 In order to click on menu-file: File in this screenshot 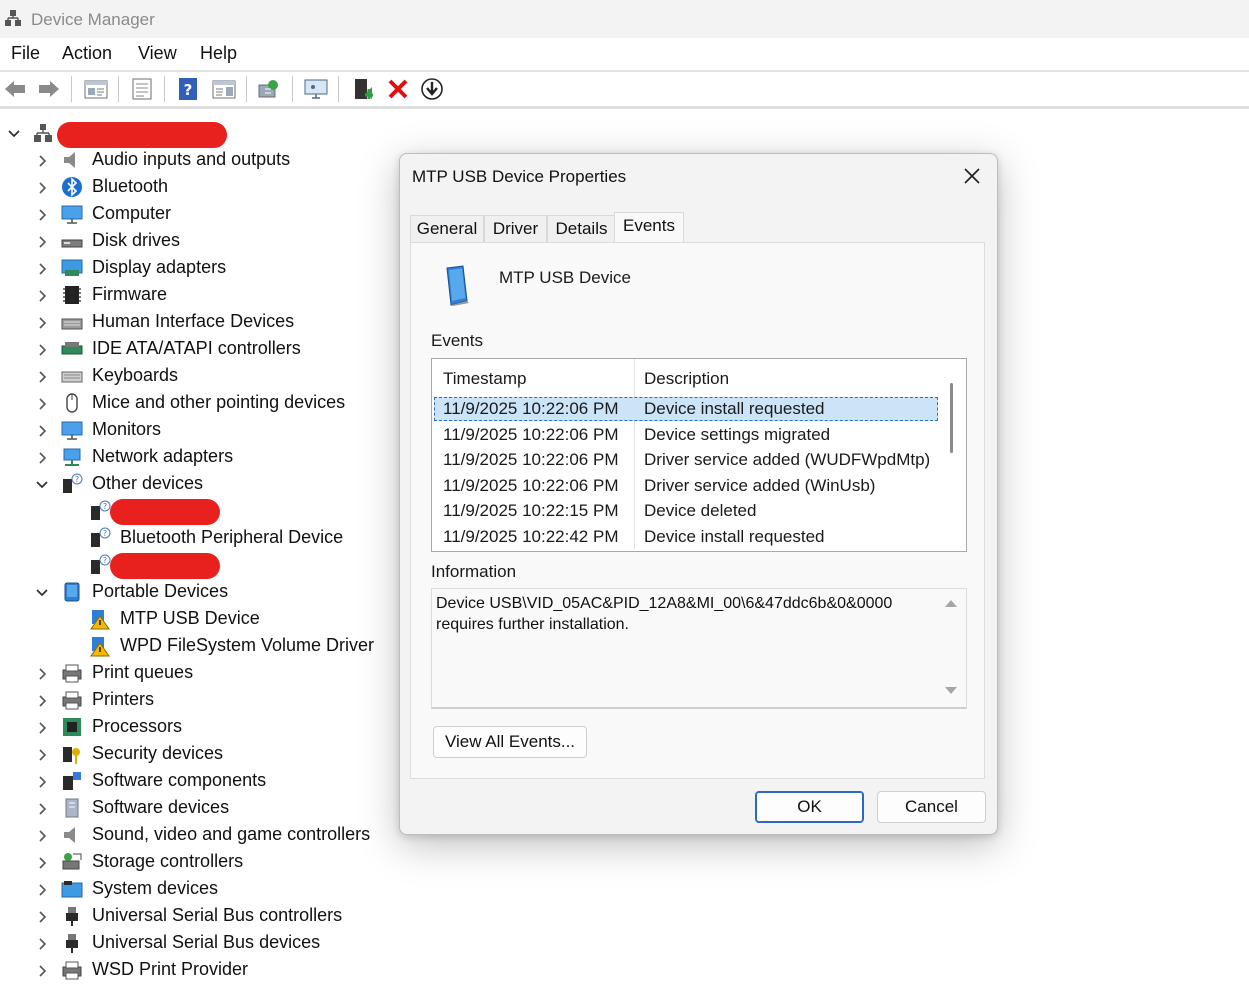, I will do `click(25, 53)`.